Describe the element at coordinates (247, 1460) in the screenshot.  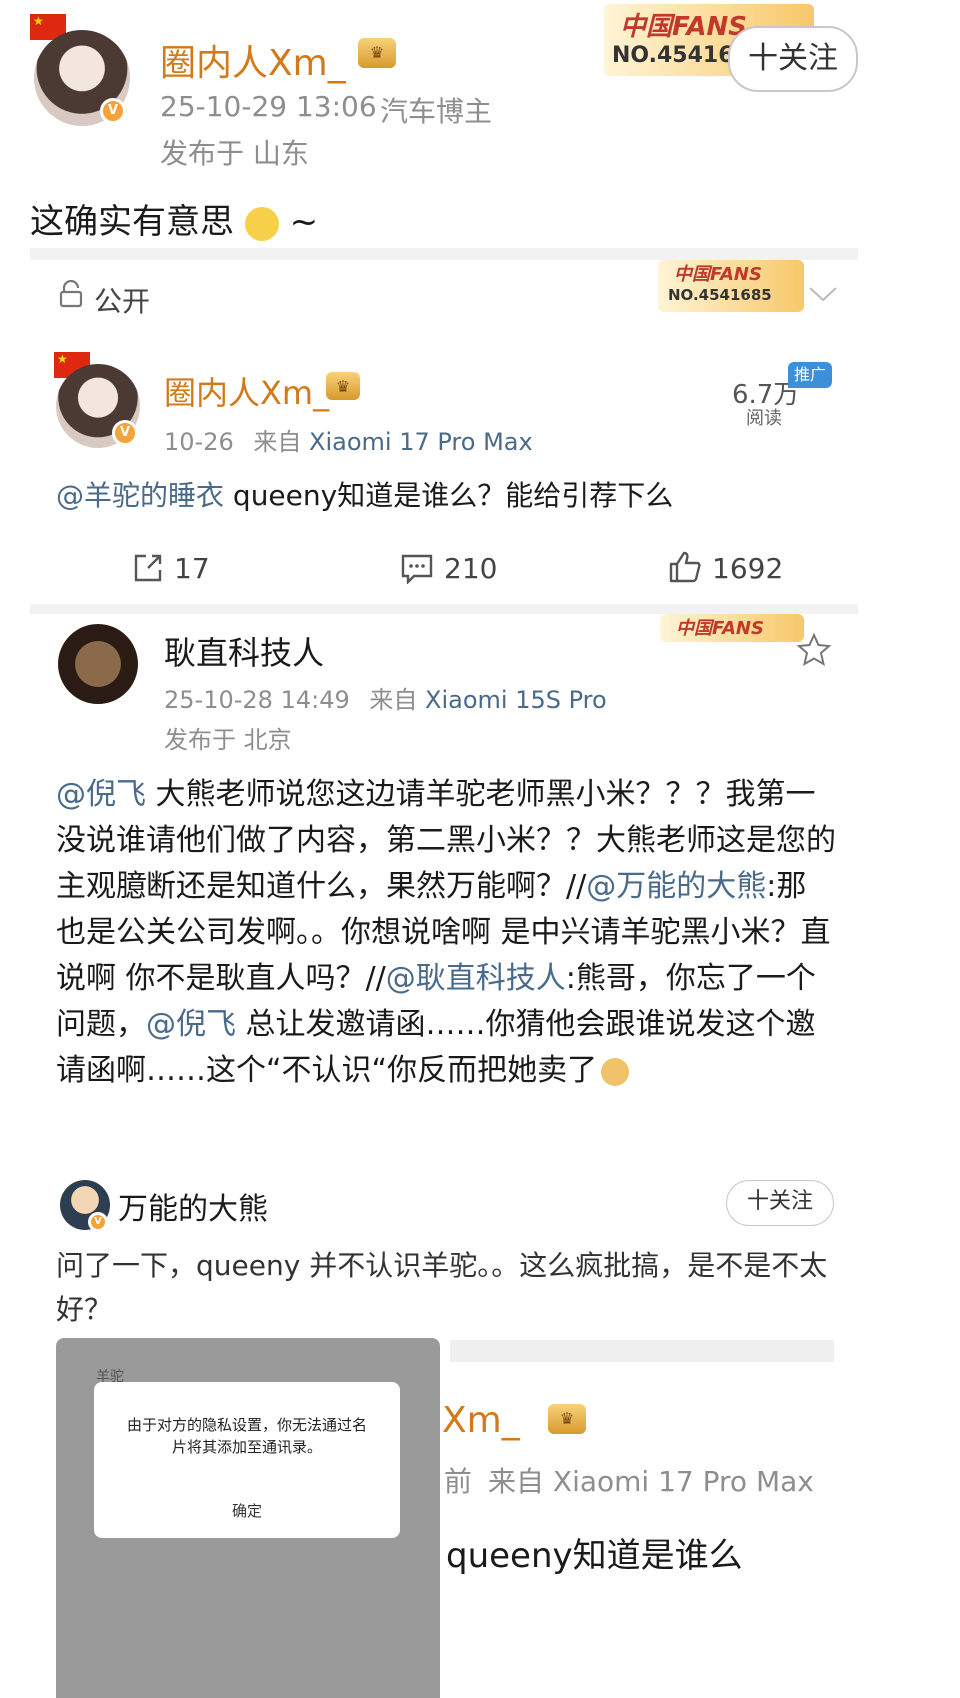
I see `privacy-dialog: 由于对方的隐私设置，你无法通过名片将其添加至通讯录。 确定` at that location.